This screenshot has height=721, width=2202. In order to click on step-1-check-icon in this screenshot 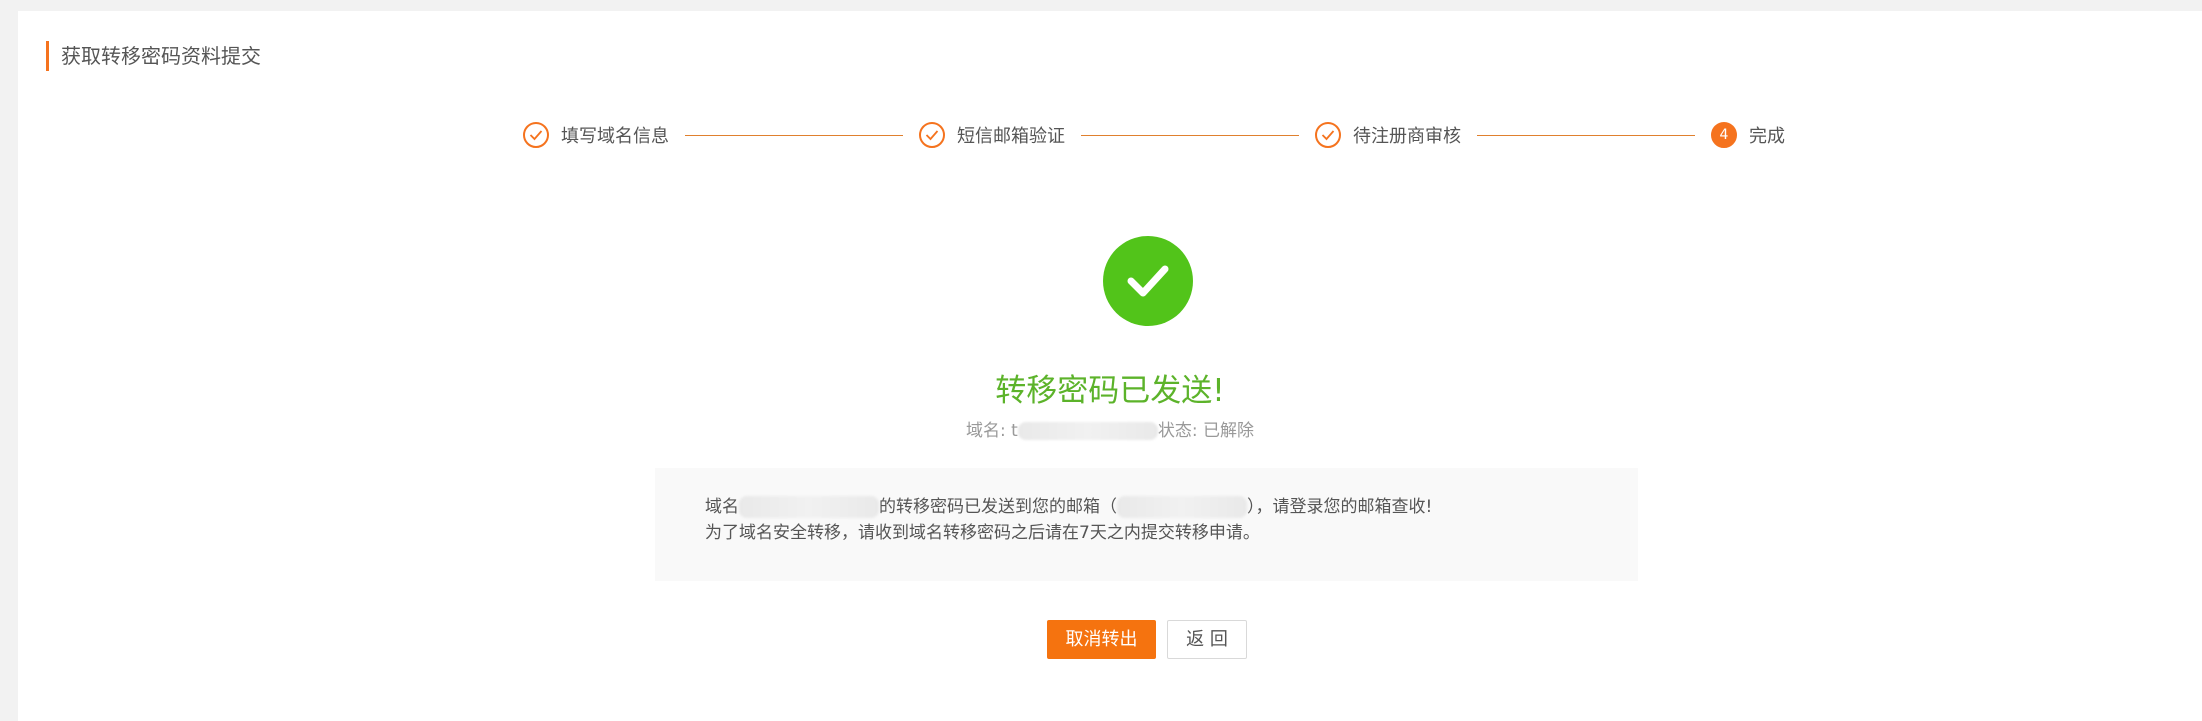, I will do `click(536, 135)`.